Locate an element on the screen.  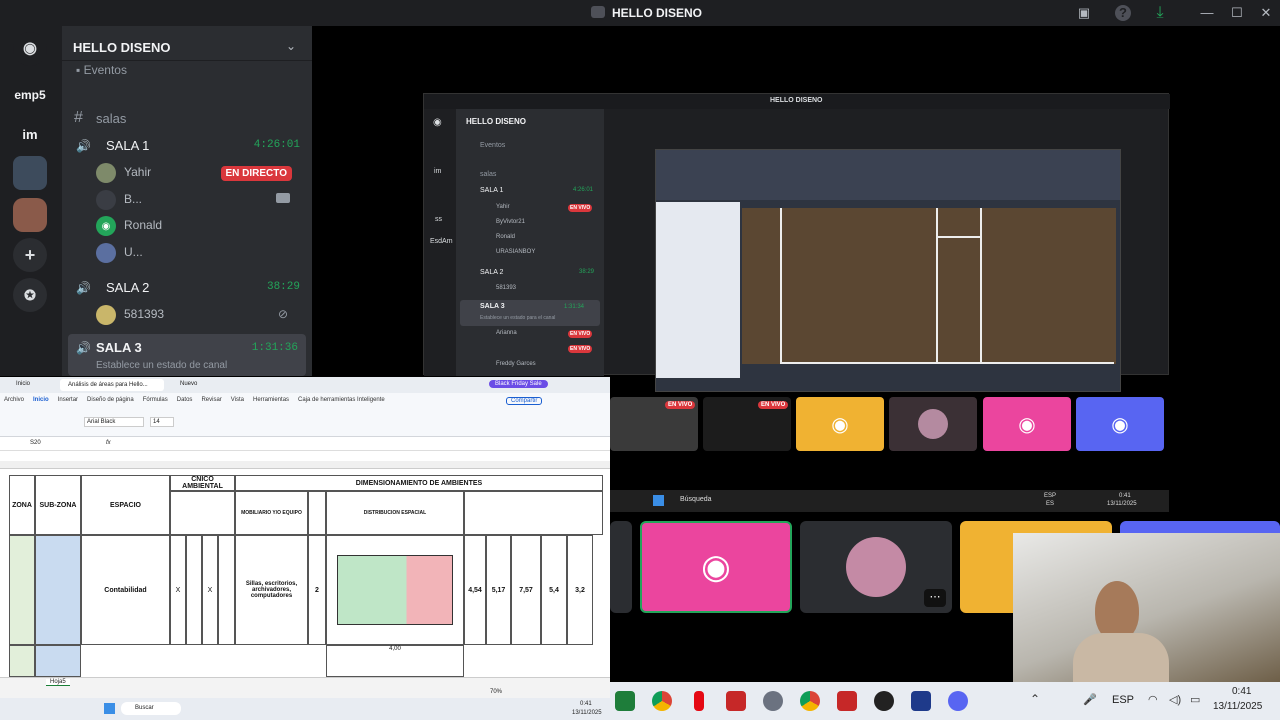
channel-status: Establece un estado de canal is located at coordinates (161, 365).